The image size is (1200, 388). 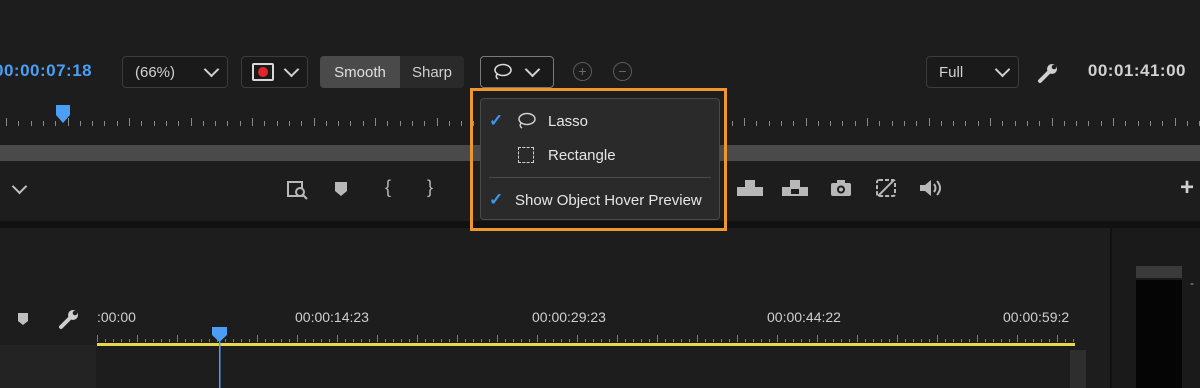 What do you see at coordinates (931, 188) in the screenshot?
I see `volume-icon` at bounding box center [931, 188].